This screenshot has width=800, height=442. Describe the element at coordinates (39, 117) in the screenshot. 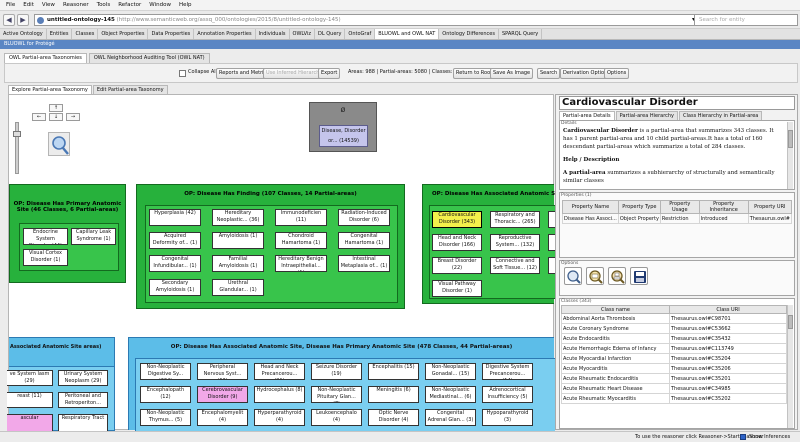

I see `pan-left-icon: ←` at that location.